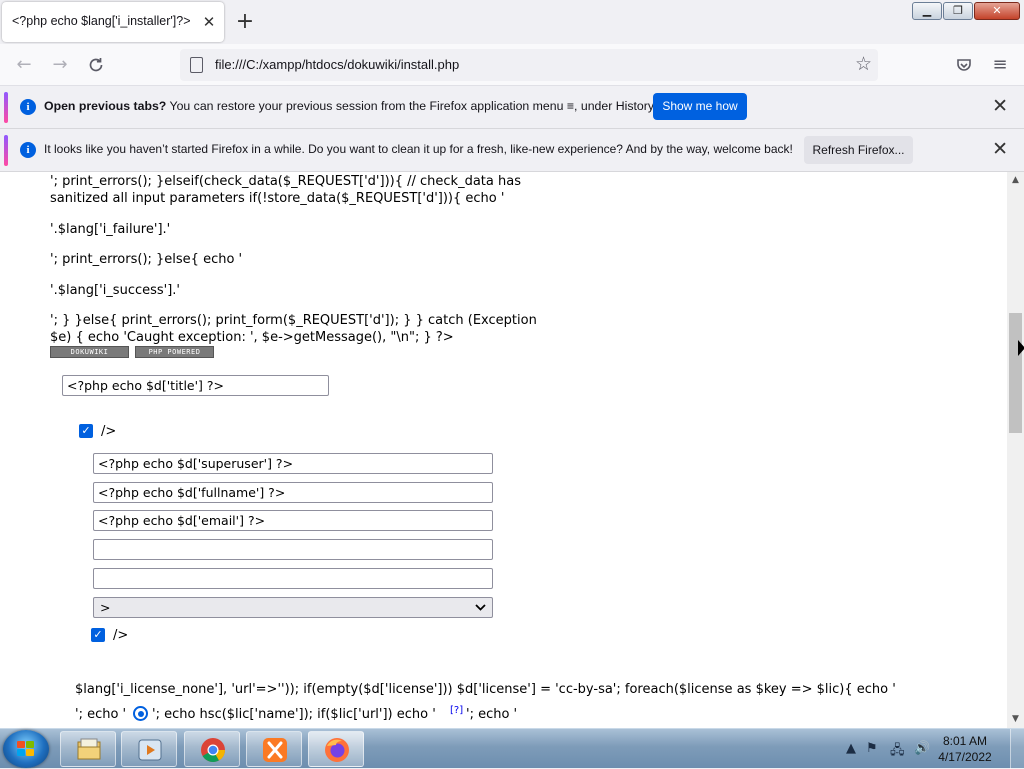 This screenshot has width=1024, height=769. What do you see at coordinates (105, 106) in the screenshot?
I see `notification-bold: Open previous tabs?` at bounding box center [105, 106].